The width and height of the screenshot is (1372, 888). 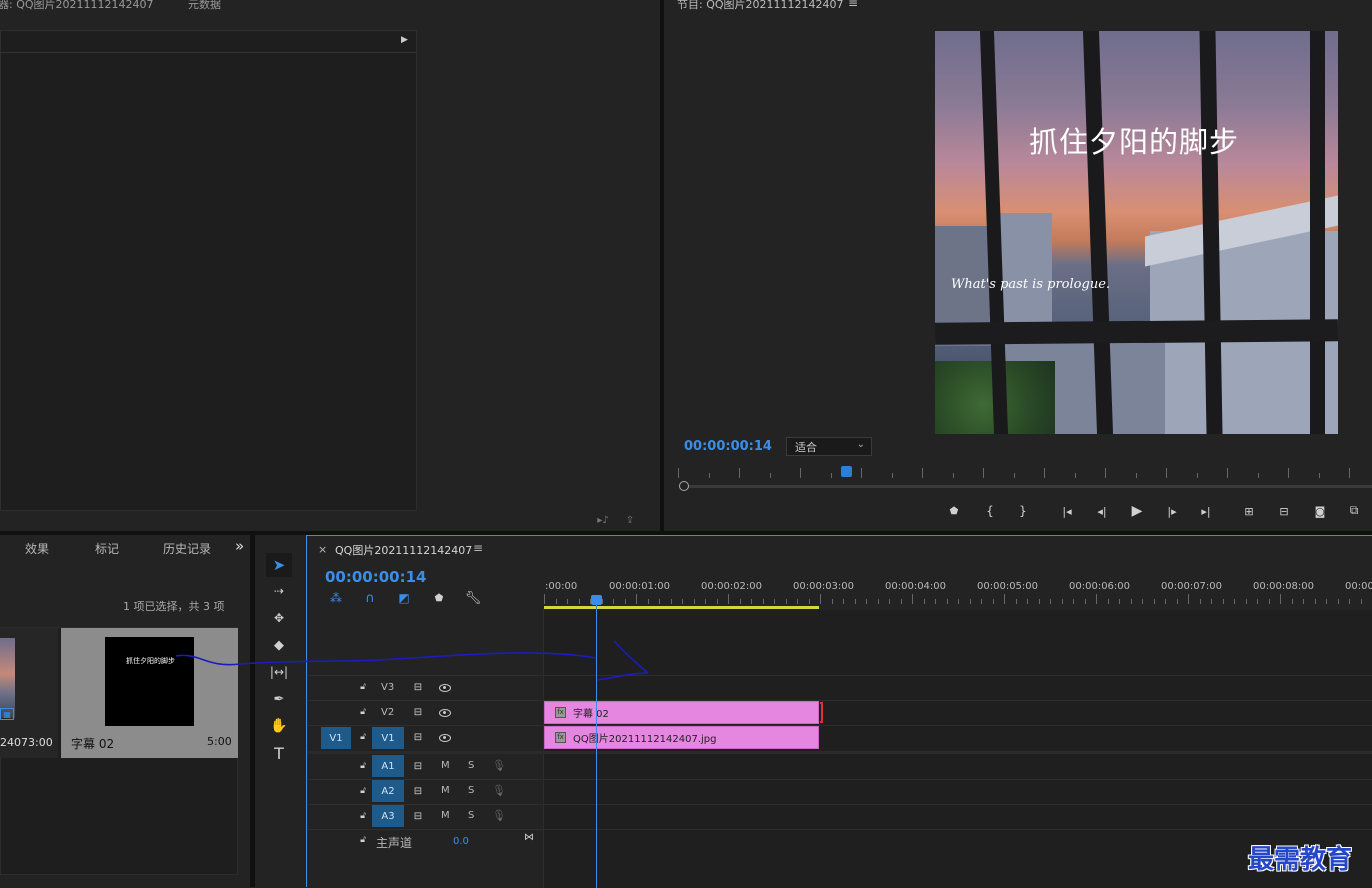 I want to click on play-arrow-icon: ▶, so click(x=404, y=40).